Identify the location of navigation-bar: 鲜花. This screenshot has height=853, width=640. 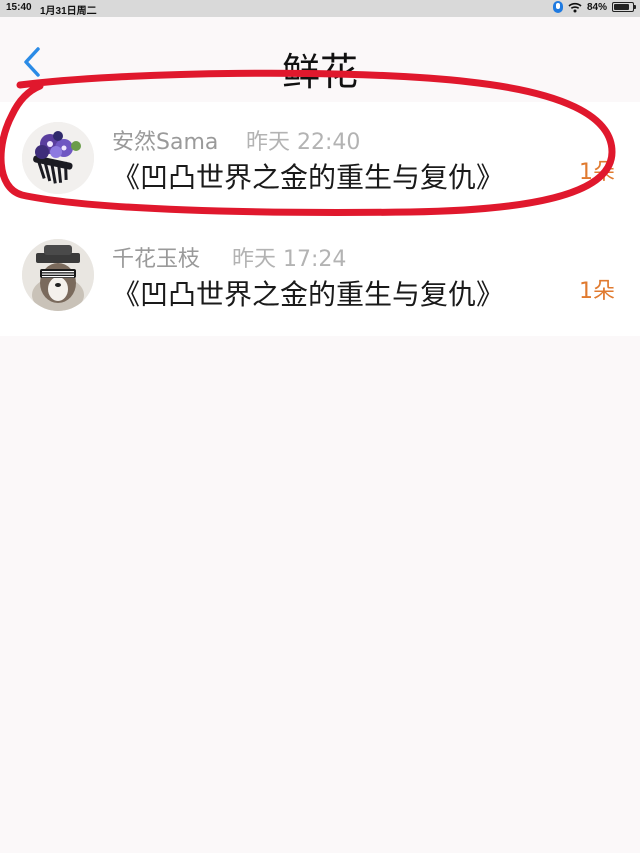
(320, 59).